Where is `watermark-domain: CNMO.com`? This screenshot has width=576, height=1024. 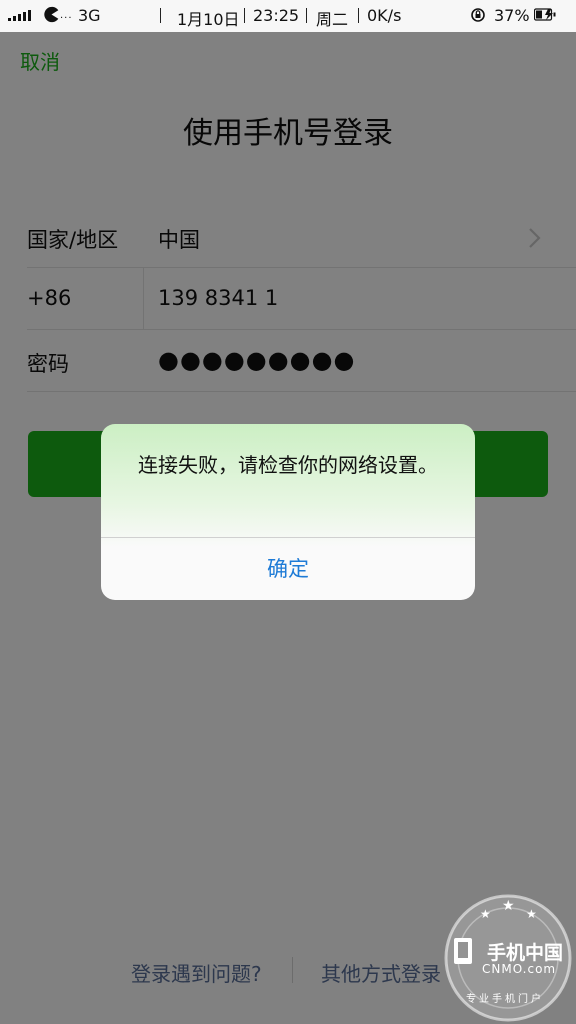
watermark-domain: CNMO.com is located at coordinates (519, 969).